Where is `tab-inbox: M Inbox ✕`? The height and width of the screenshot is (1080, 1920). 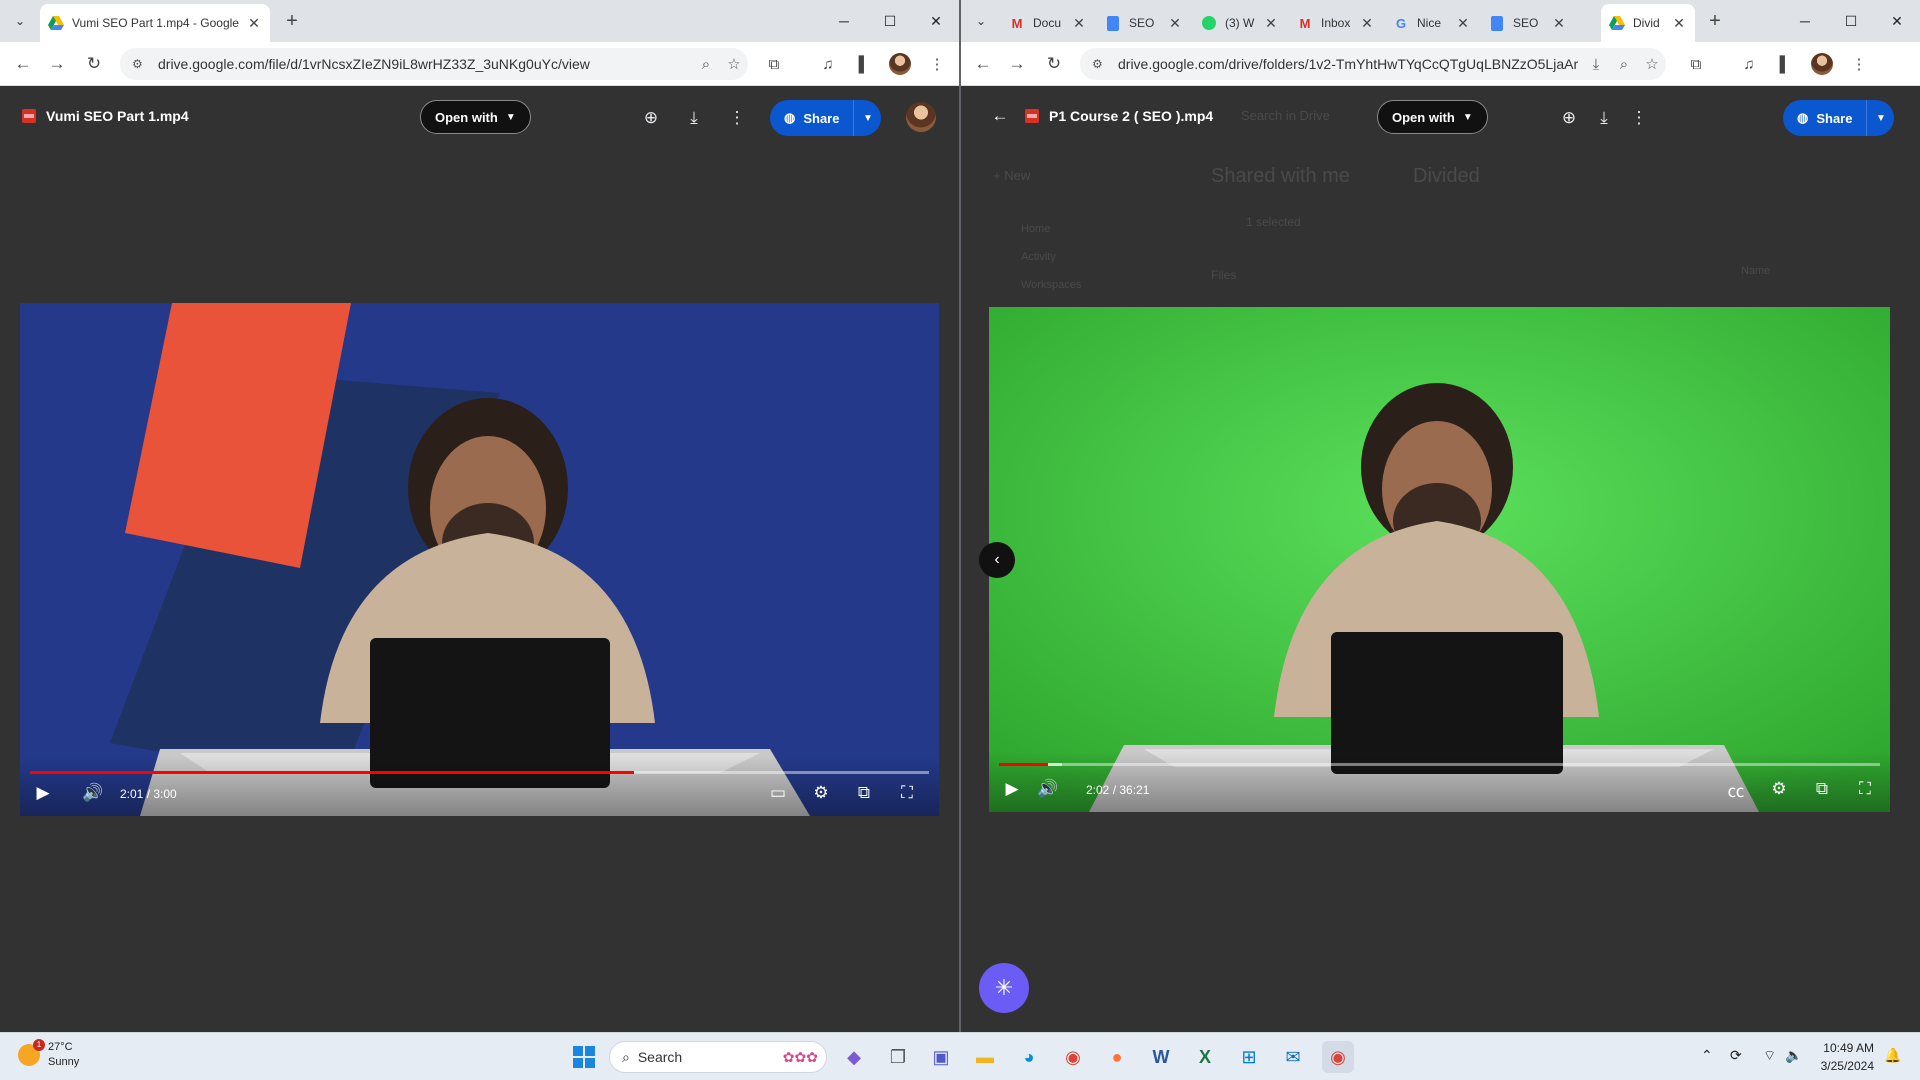
tab-inbox: M Inbox ✕ is located at coordinates (1336, 23).